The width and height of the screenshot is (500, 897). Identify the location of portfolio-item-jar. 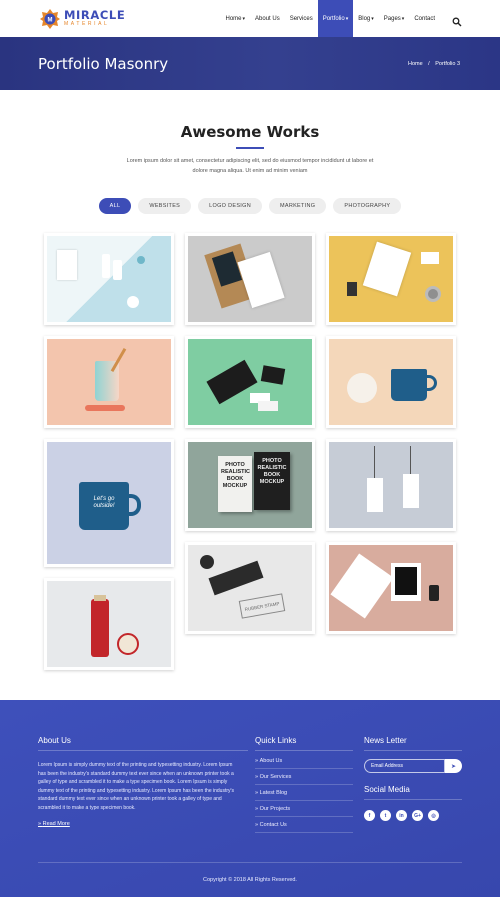
(109, 623).